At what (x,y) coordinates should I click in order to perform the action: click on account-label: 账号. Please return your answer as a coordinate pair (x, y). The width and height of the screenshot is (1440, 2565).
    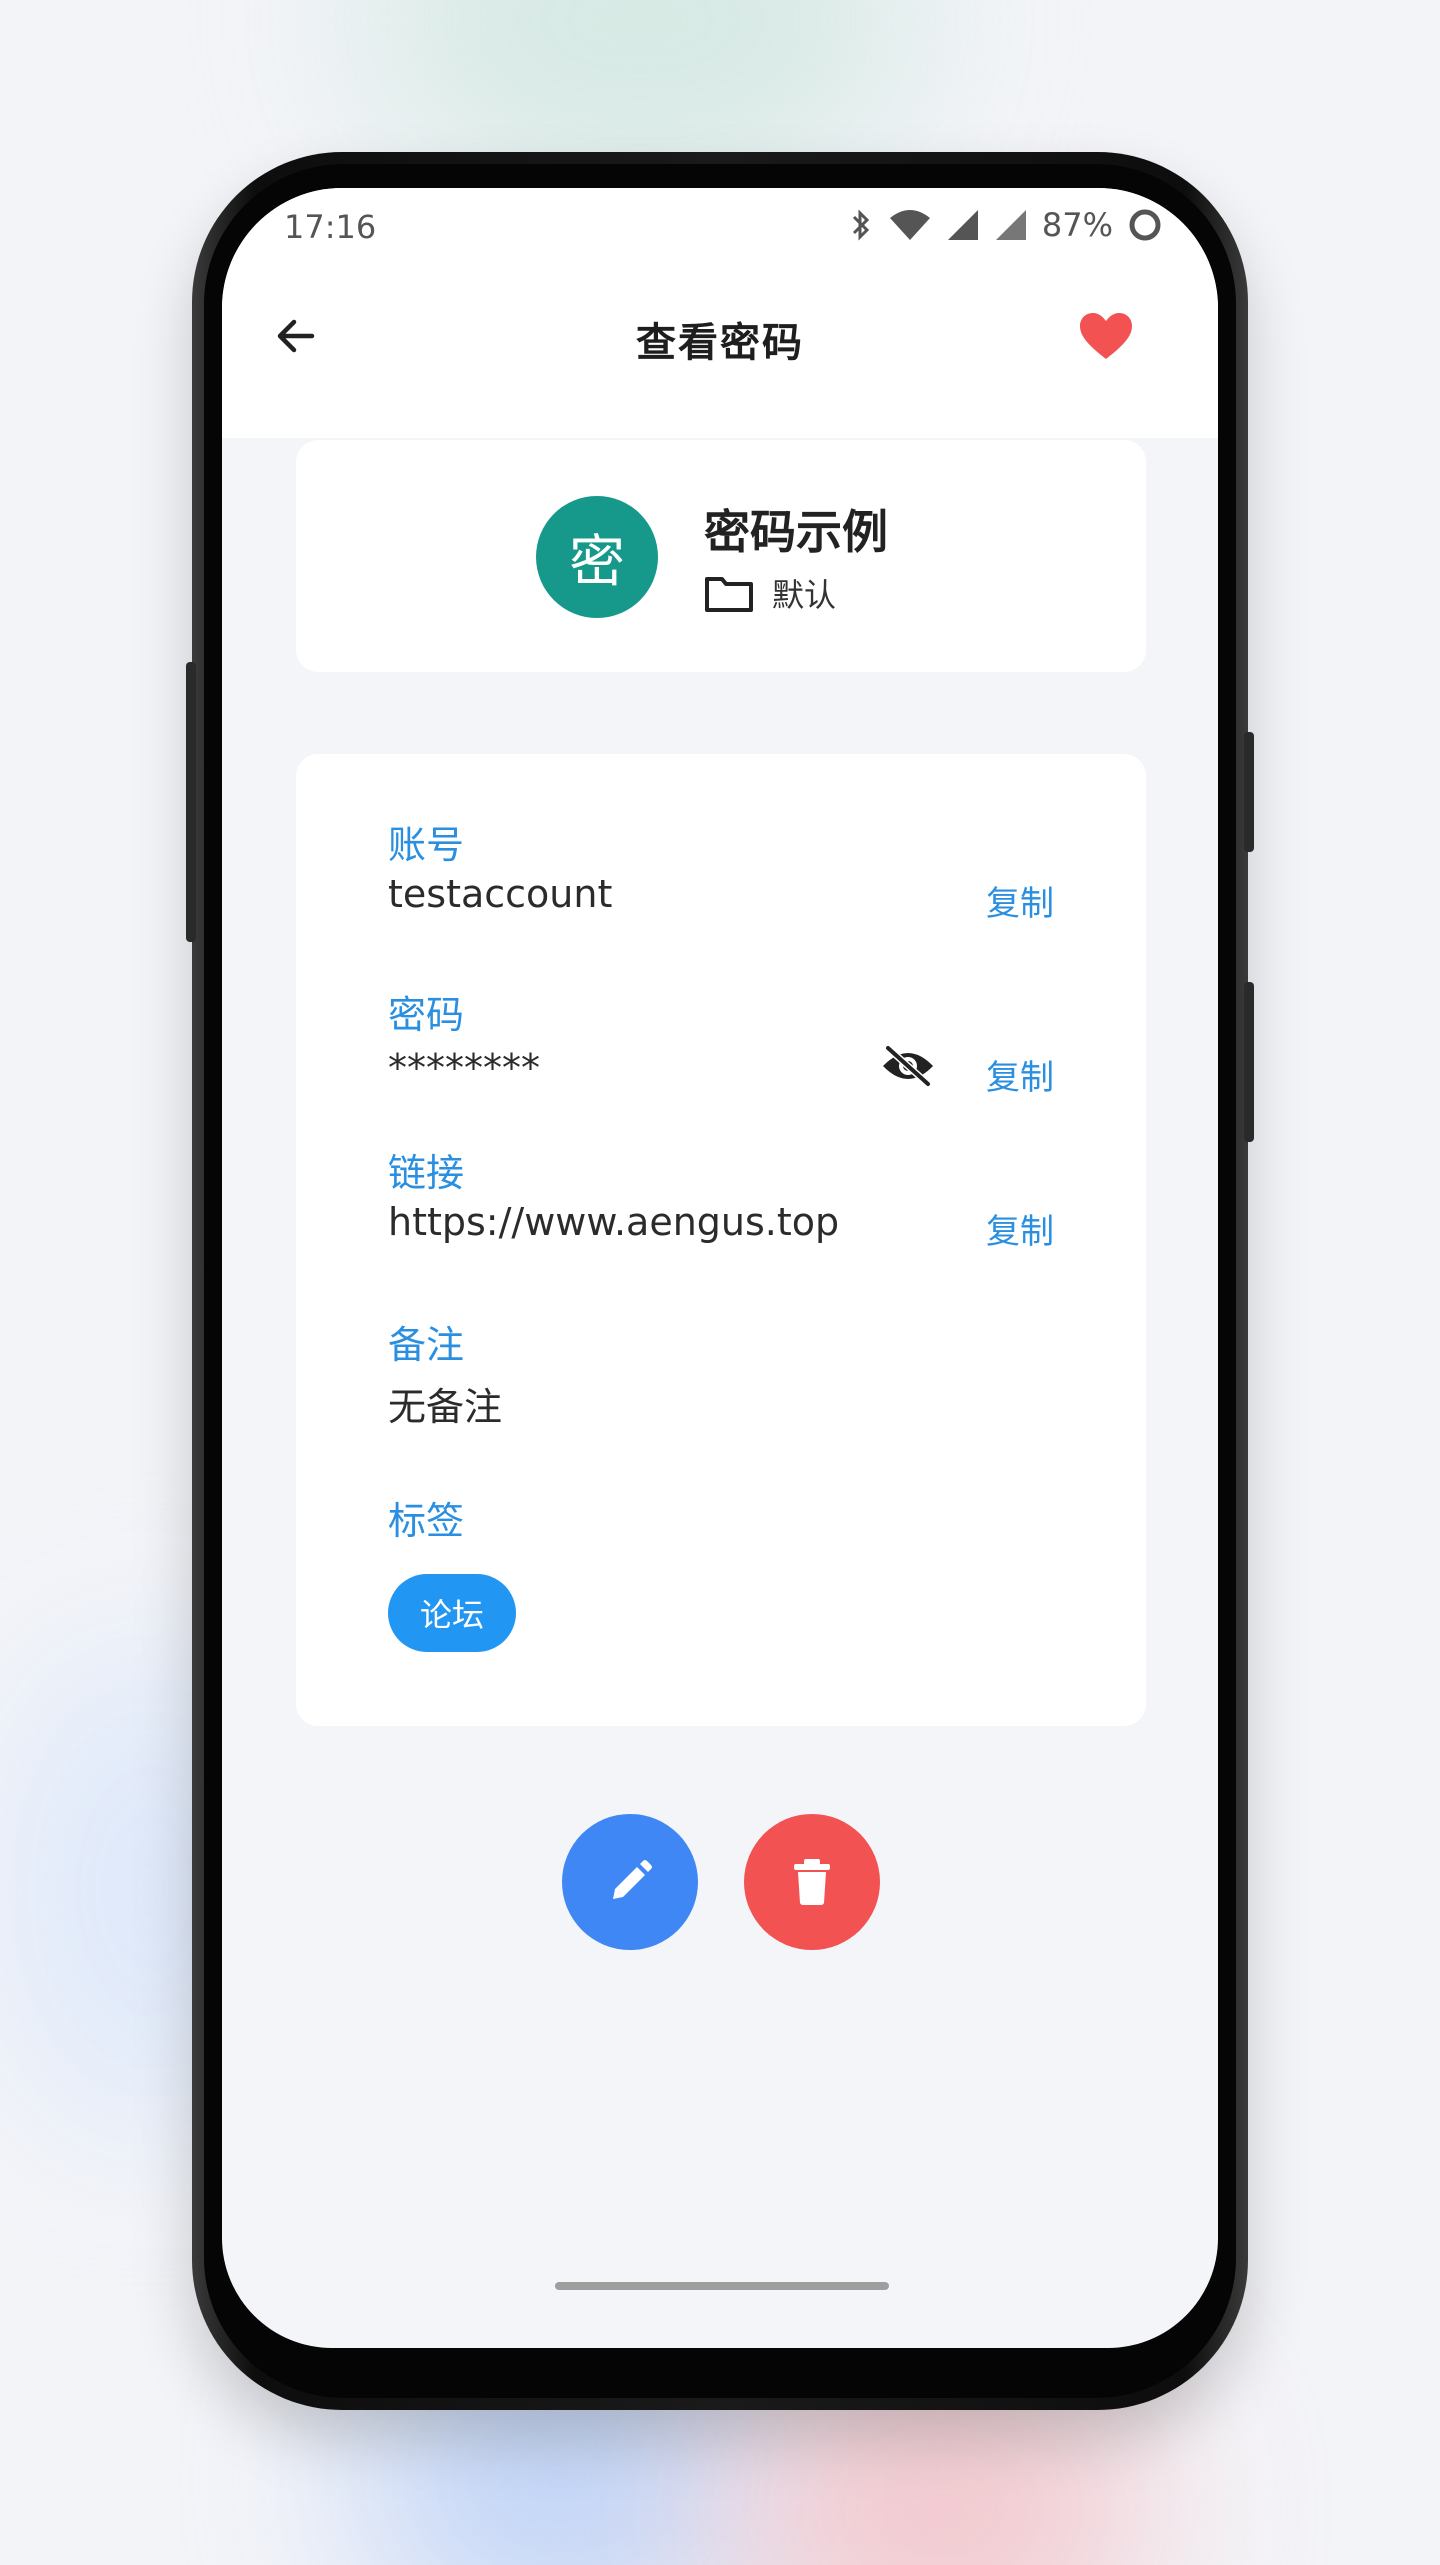
    Looking at the image, I should click on (426, 845).